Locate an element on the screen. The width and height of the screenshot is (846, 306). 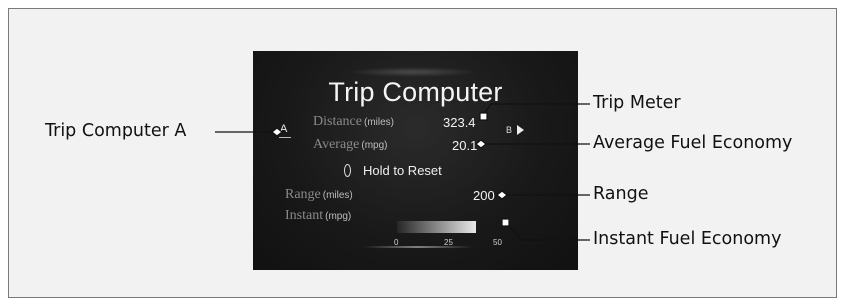
leader-instant-fuel-economy is located at coordinates (547, 231).